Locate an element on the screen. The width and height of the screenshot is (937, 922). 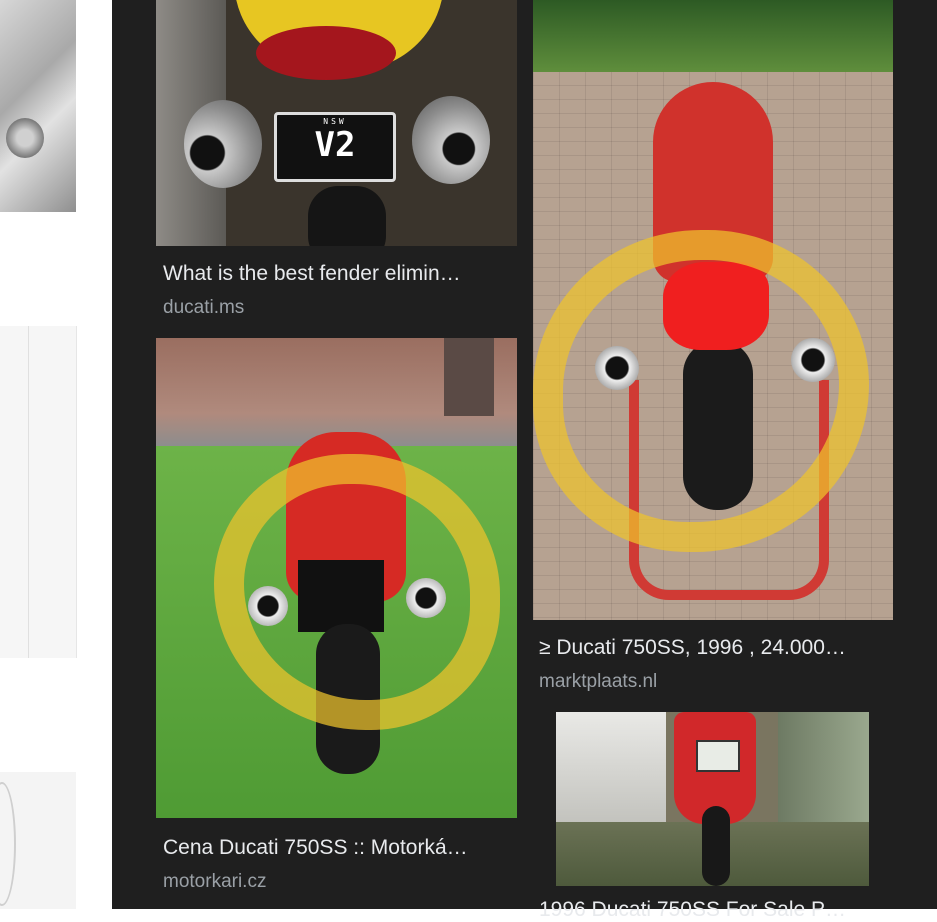
result-thumbnail-fender: NSW V2 is located at coordinates (336, 123).